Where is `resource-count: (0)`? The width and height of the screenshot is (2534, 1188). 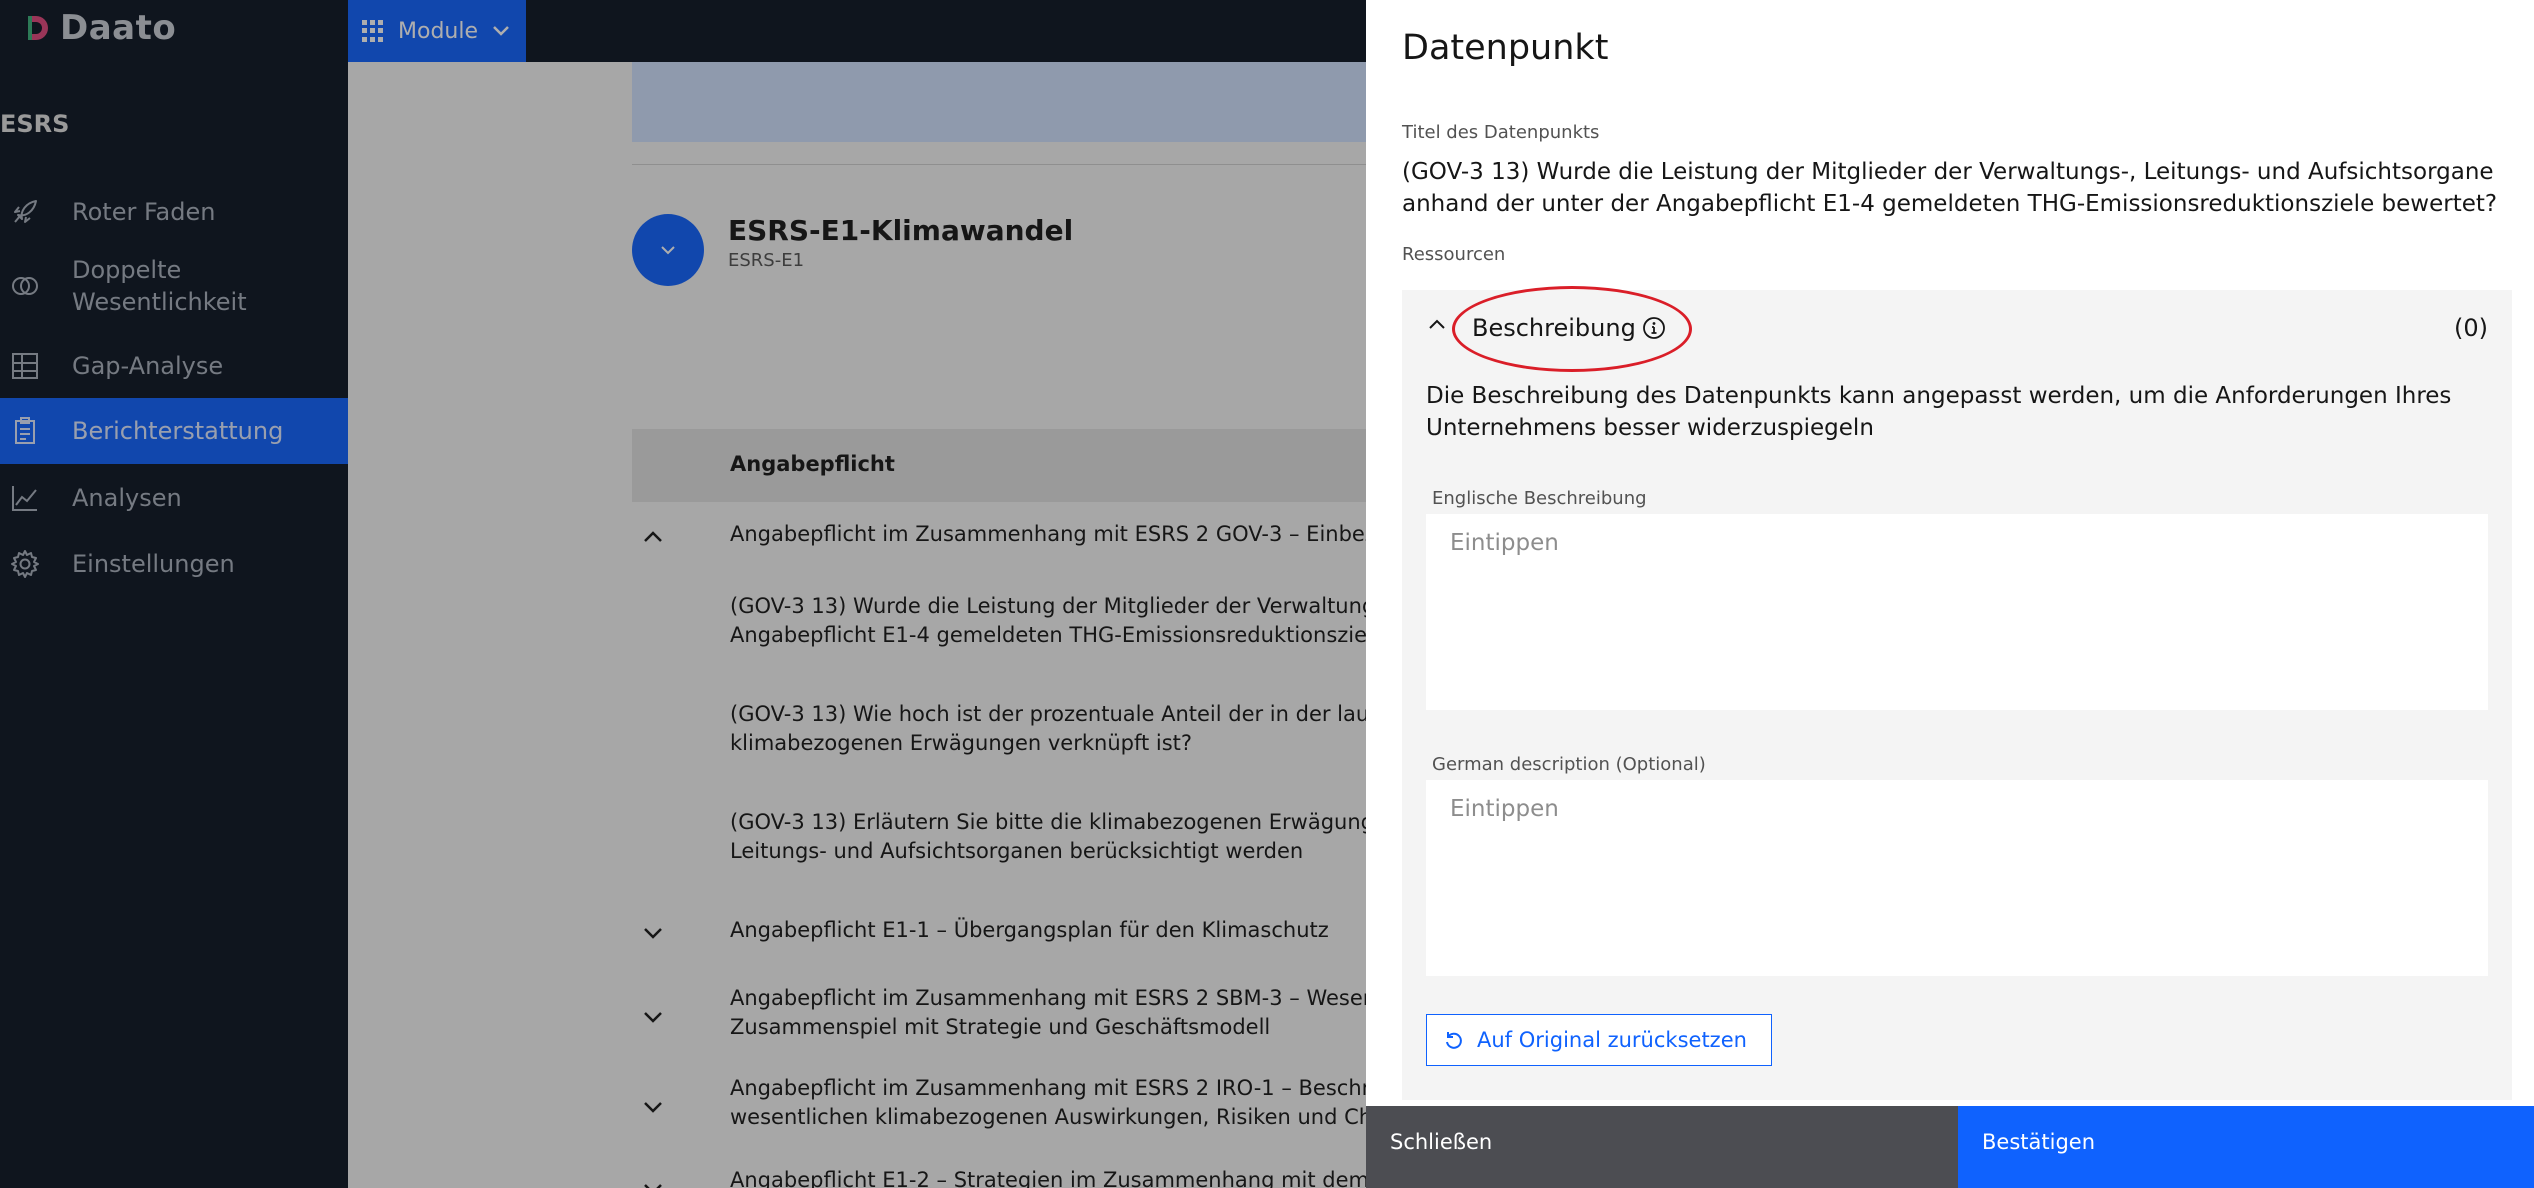
resource-count: (0) is located at coordinates (2471, 328).